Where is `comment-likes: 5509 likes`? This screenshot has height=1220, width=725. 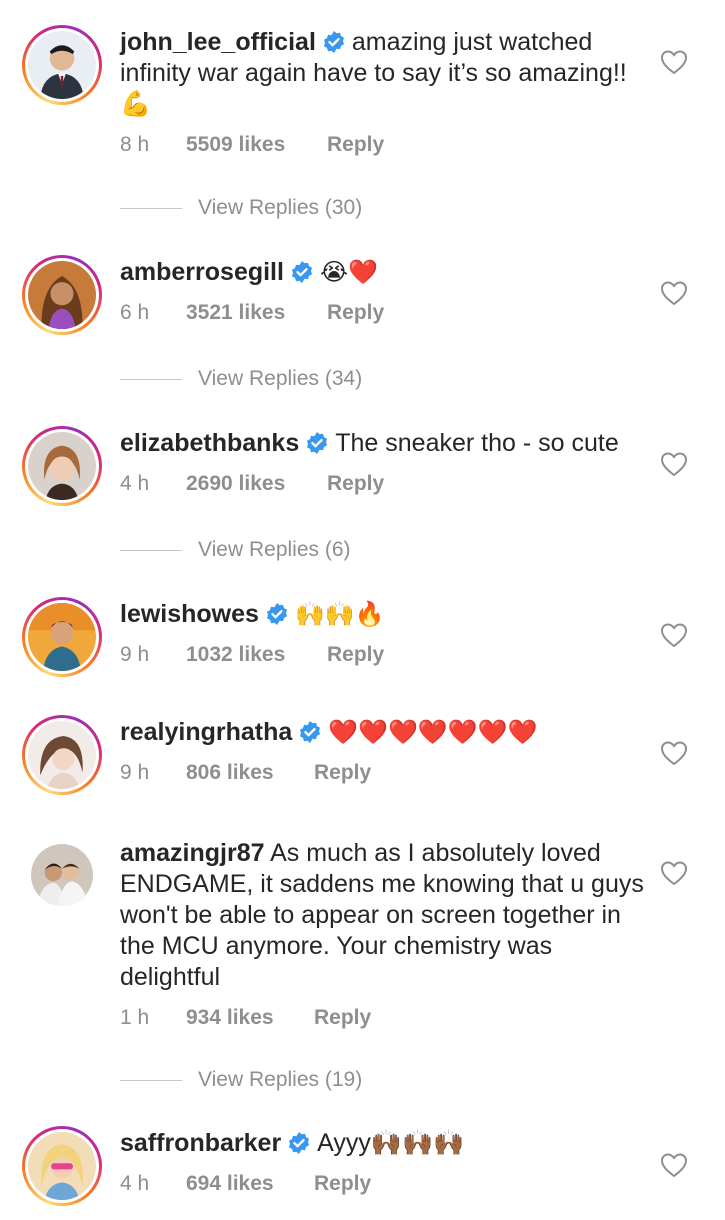 comment-likes: 5509 likes is located at coordinates (256, 145).